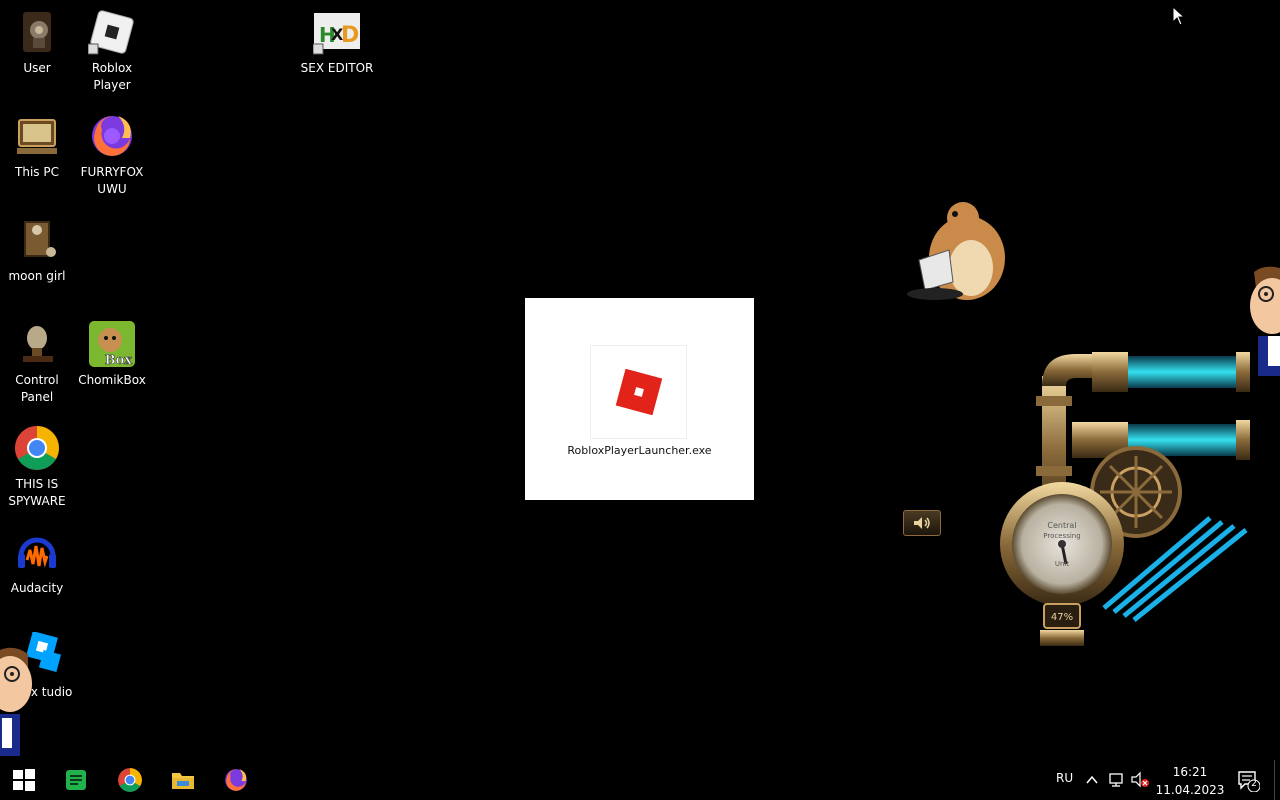 The image size is (1280, 800). What do you see at coordinates (119, 360) in the screenshot?
I see `svg-text: Box` at bounding box center [119, 360].